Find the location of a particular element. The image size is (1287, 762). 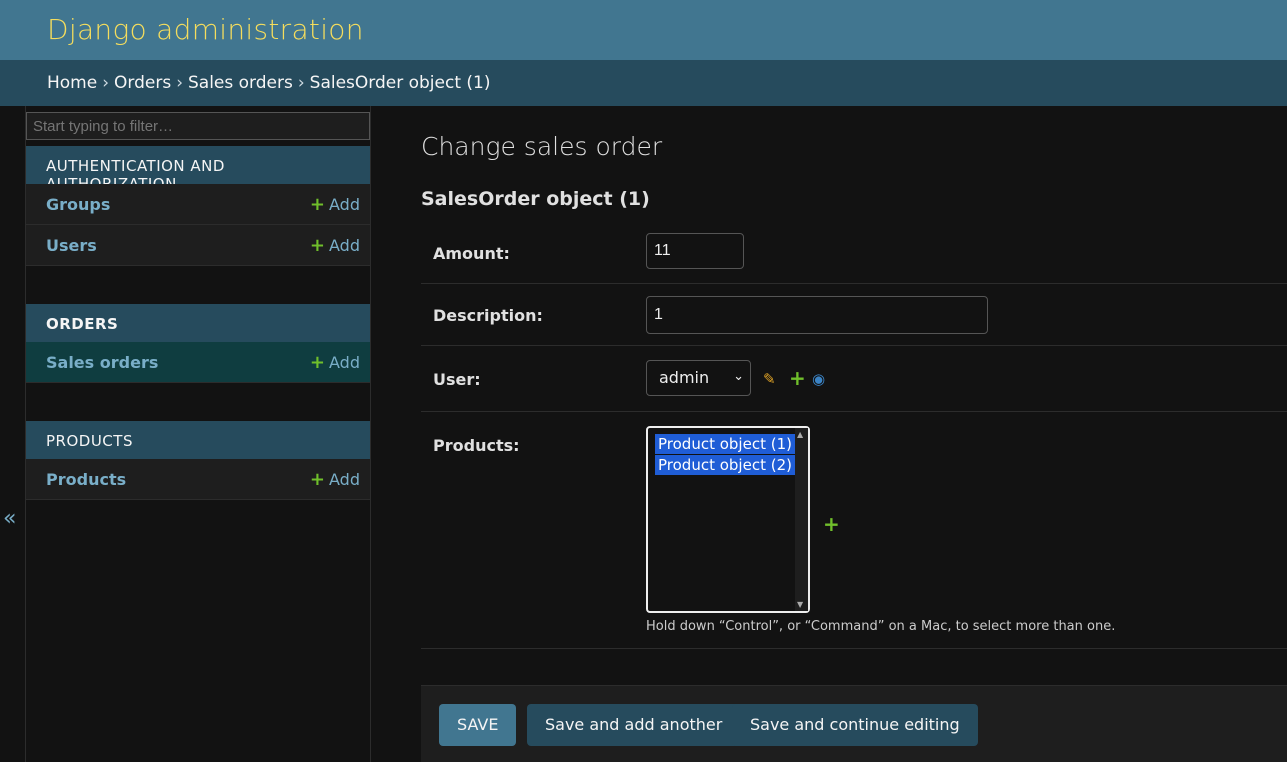

breadcrumb-current: SalesOrder object (1) is located at coordinates (400, 83).